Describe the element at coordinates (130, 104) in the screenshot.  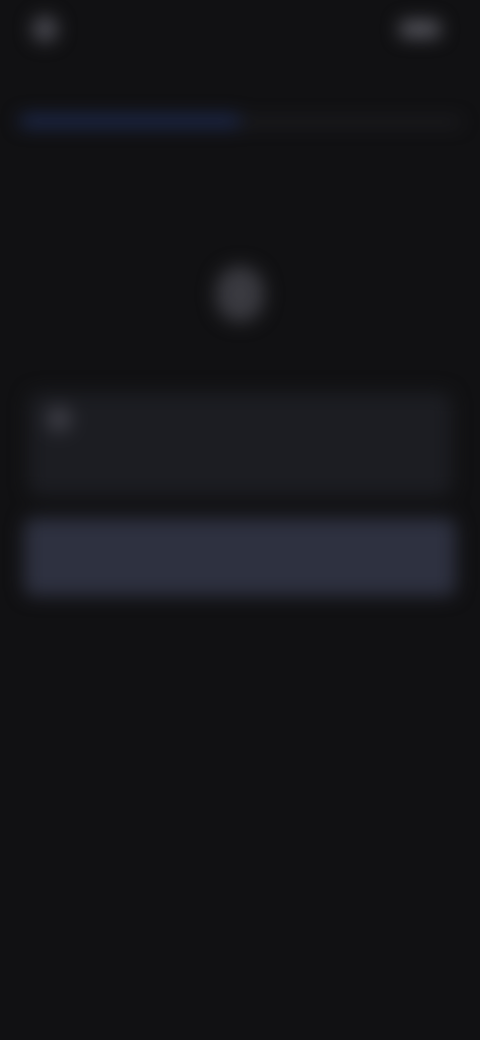
I see `tab-active` at that location.